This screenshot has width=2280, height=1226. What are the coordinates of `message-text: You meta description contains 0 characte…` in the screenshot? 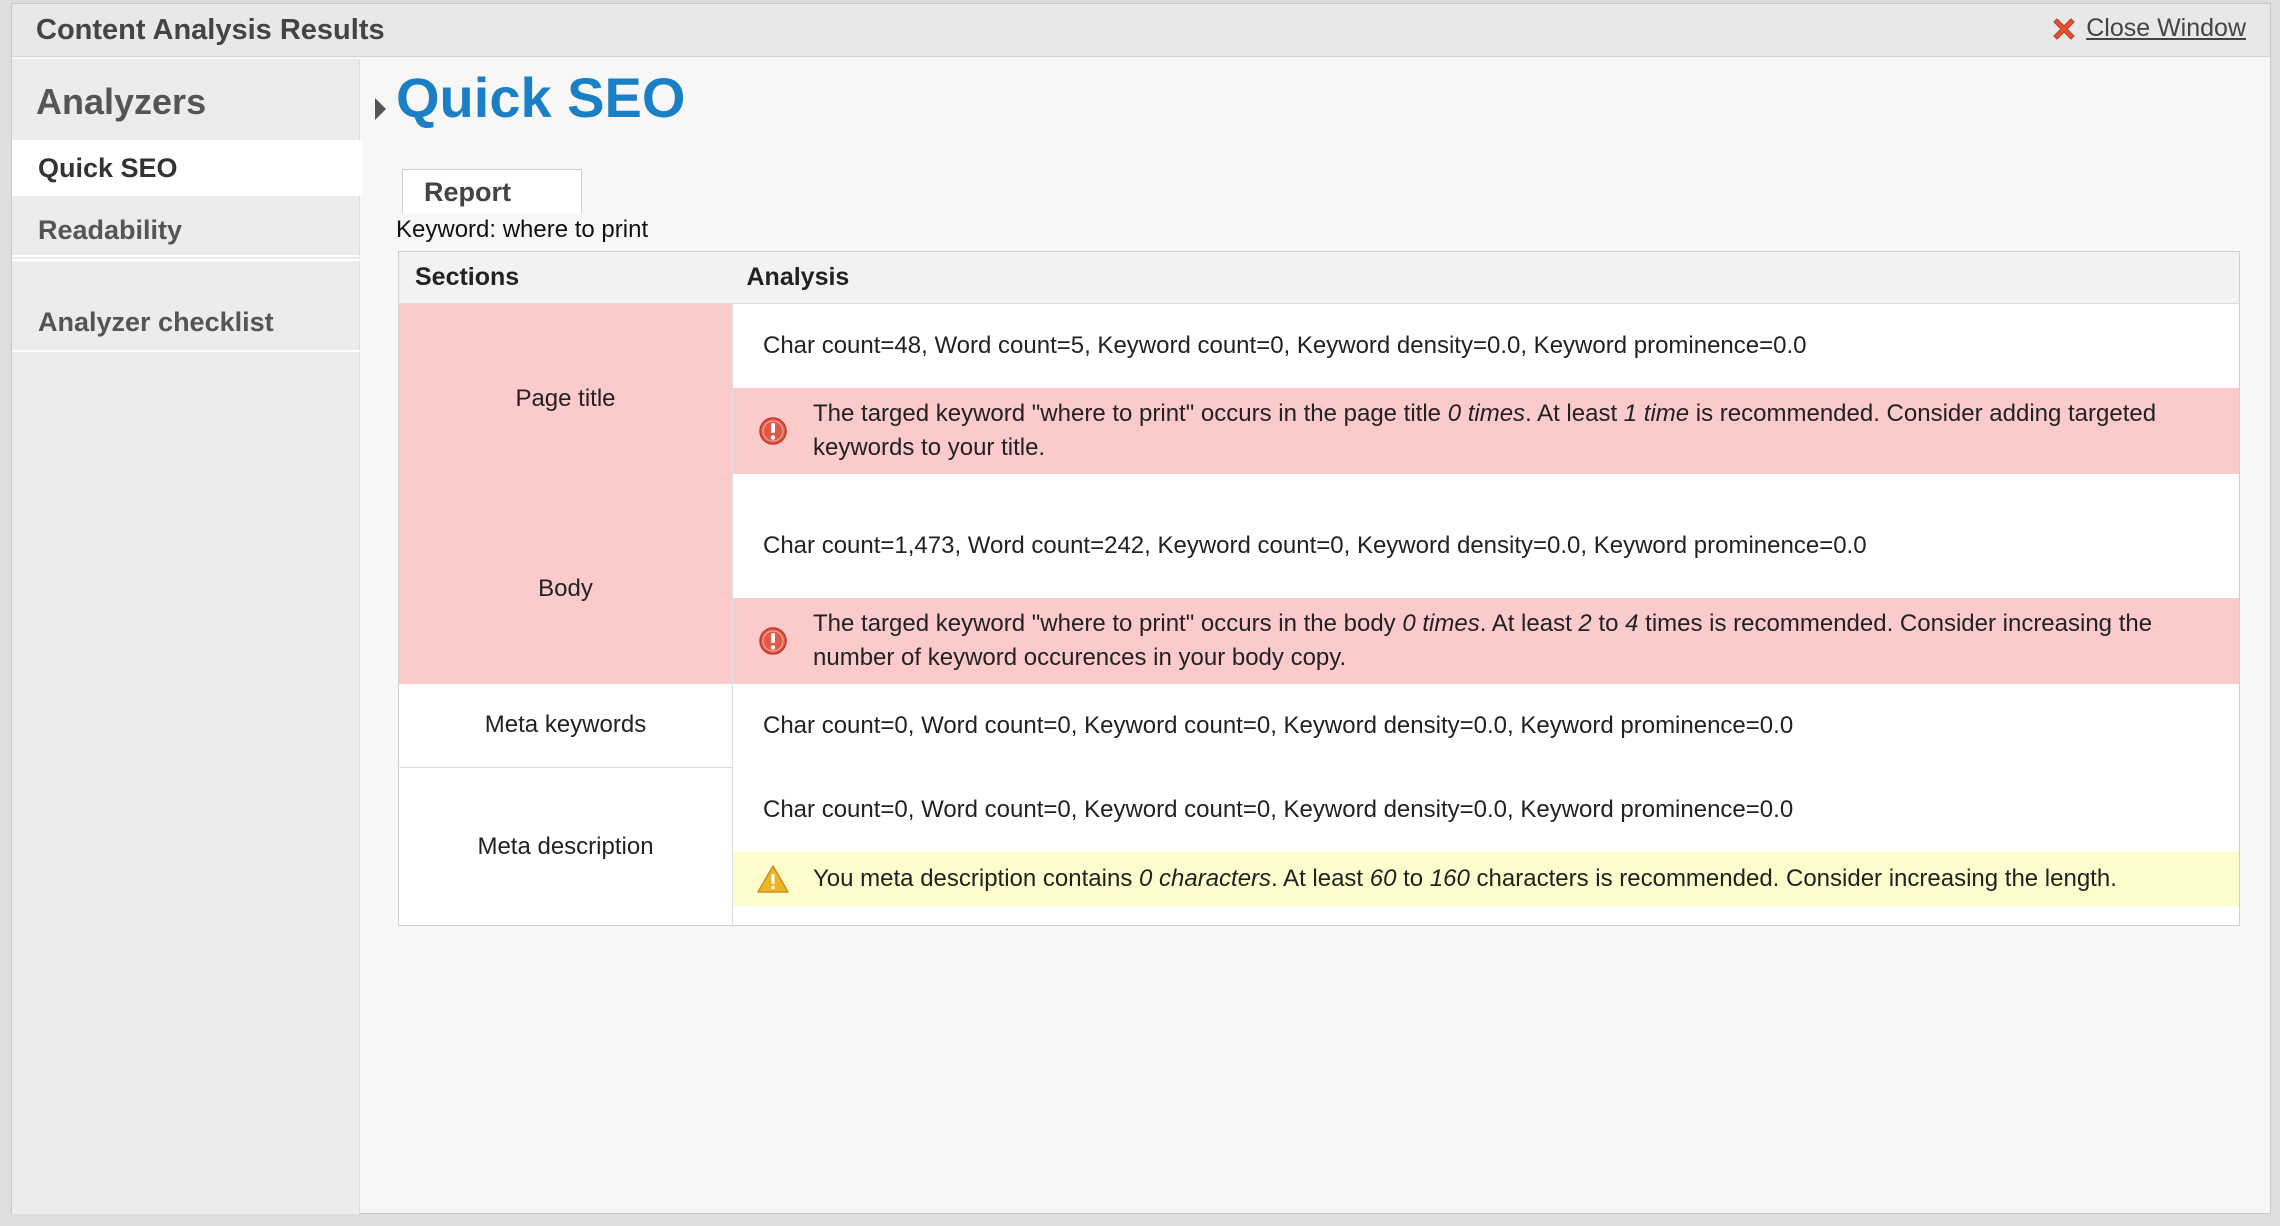 It's located at (1465, 878).